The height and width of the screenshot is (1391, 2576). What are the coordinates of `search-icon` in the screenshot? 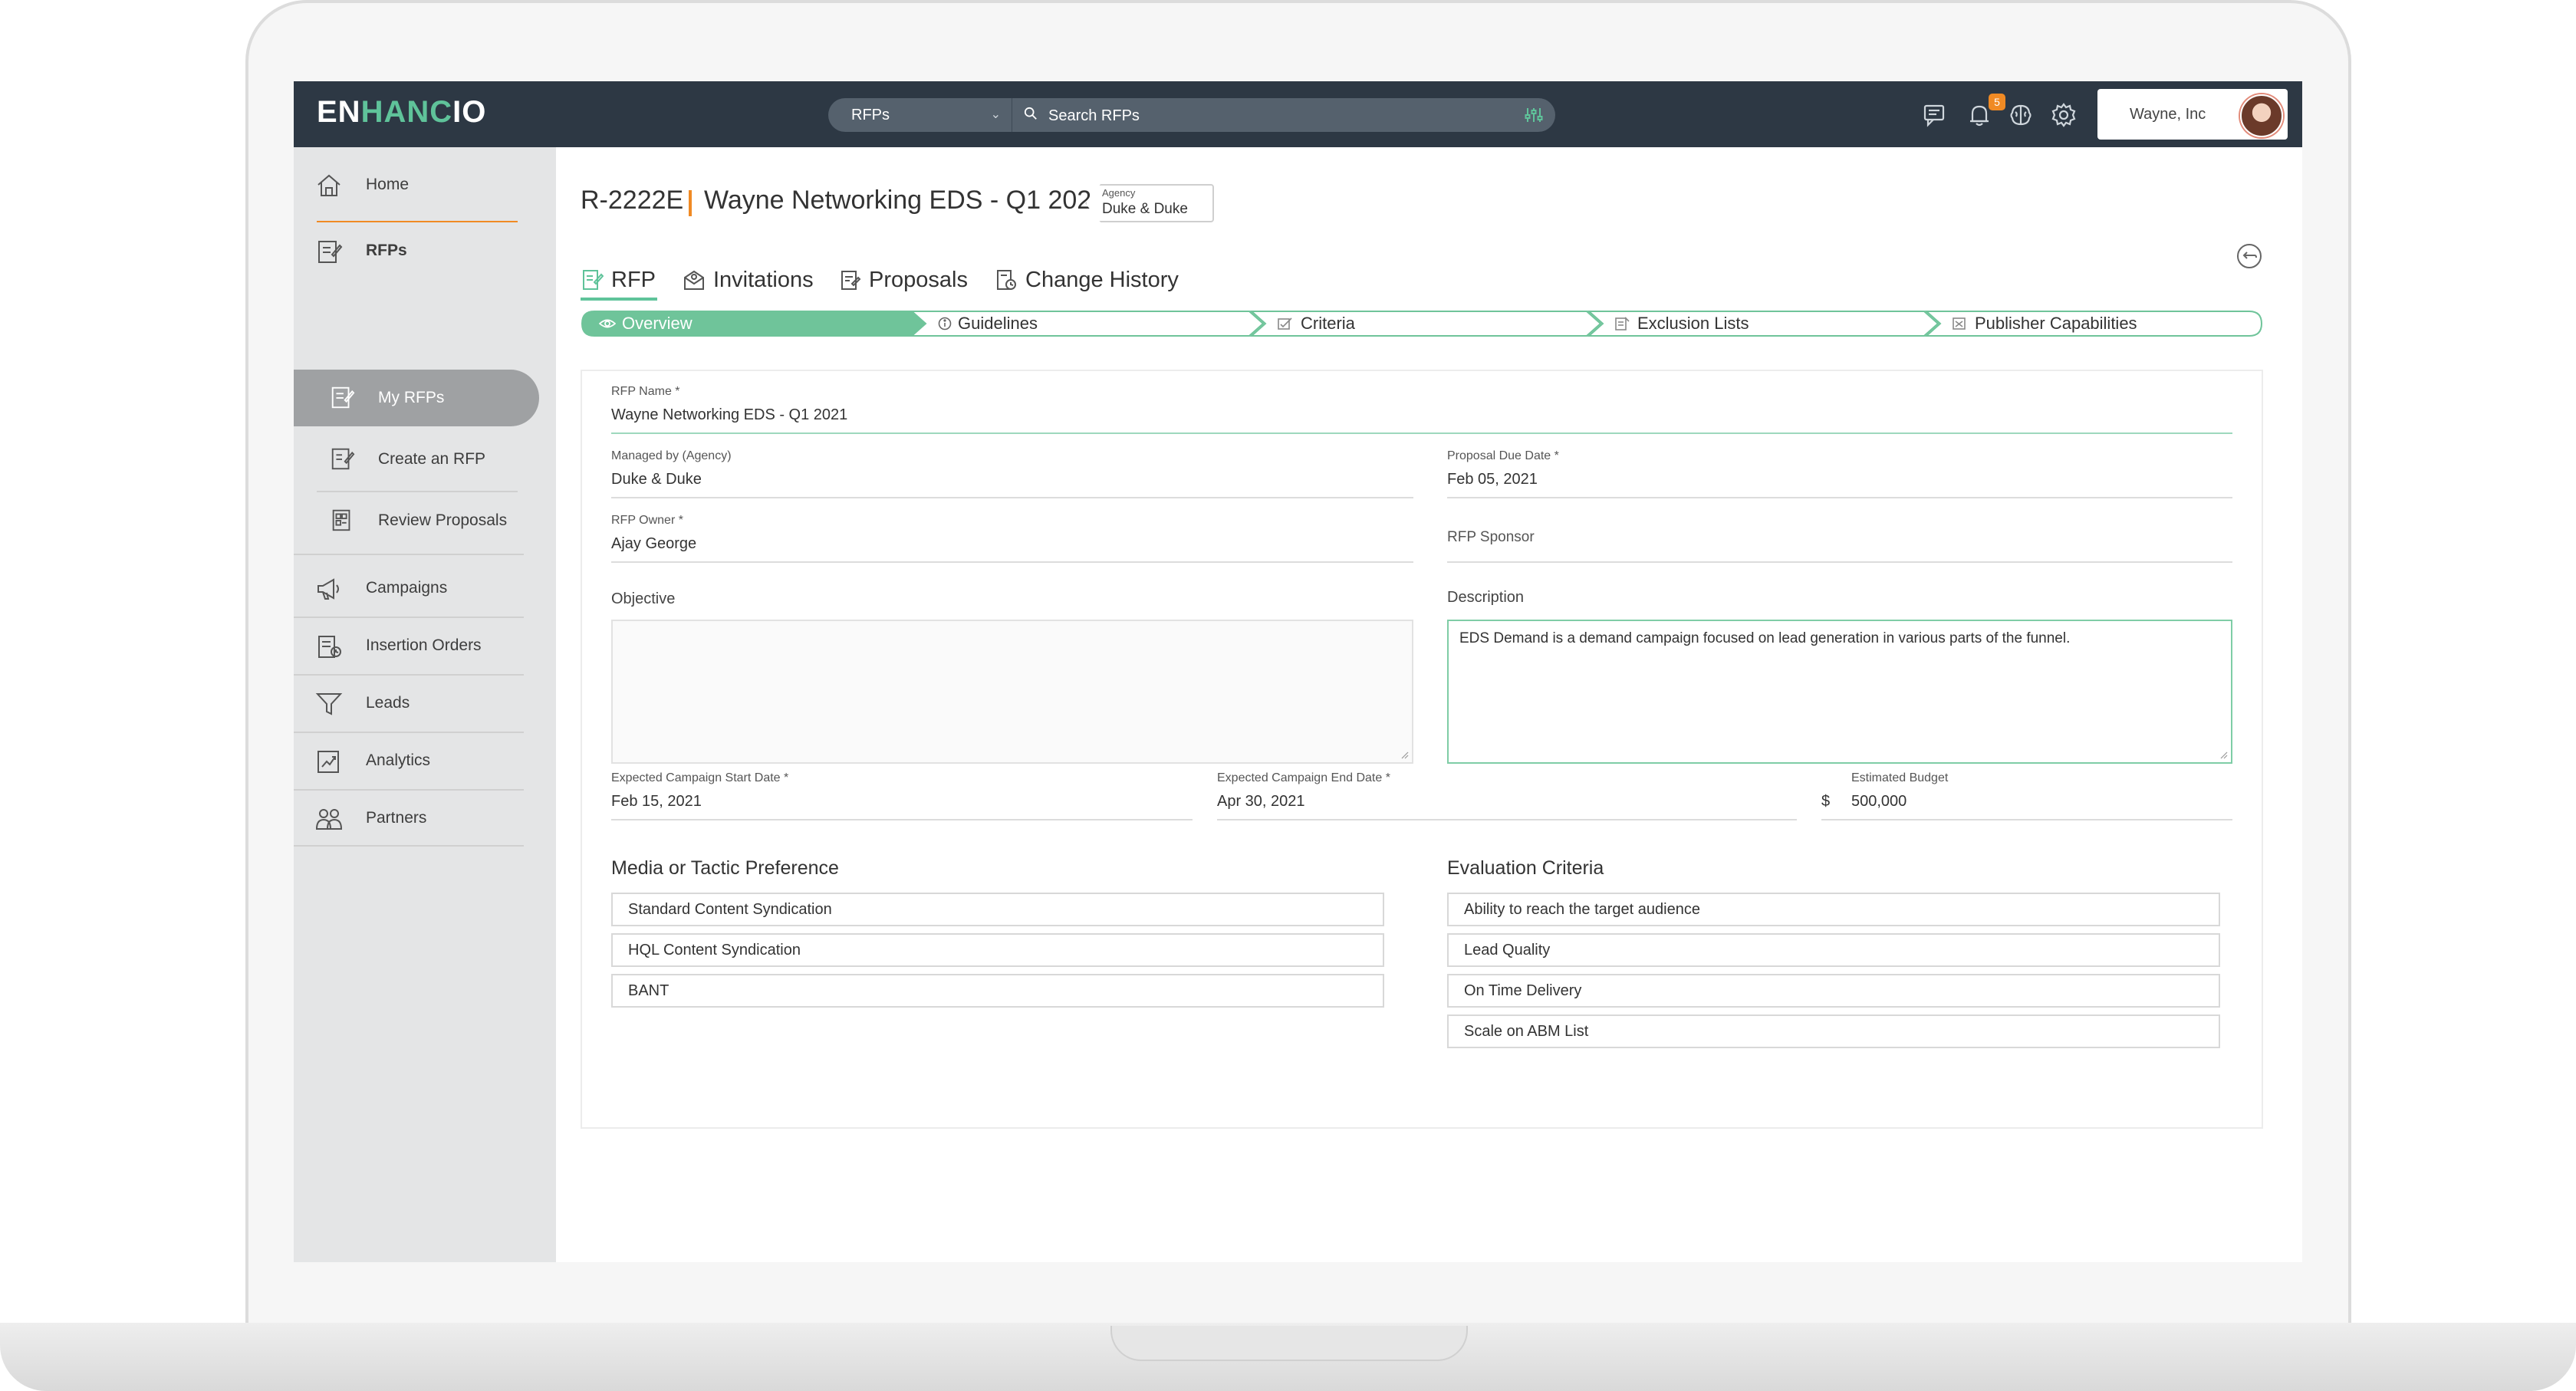 It's located at (1030, 113).